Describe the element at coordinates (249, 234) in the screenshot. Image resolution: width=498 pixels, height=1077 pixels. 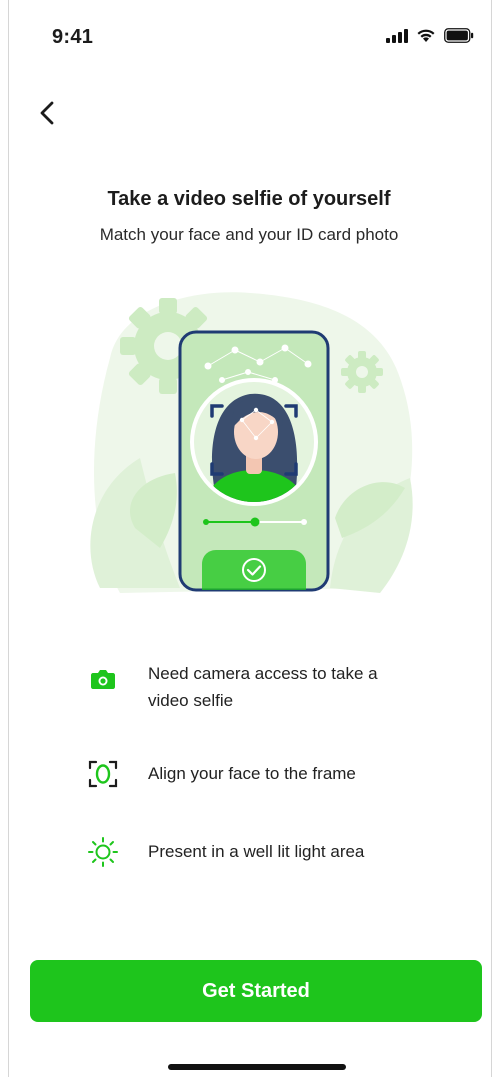
I see `page-subtitle: Match your face and your ID card photo` at that location.